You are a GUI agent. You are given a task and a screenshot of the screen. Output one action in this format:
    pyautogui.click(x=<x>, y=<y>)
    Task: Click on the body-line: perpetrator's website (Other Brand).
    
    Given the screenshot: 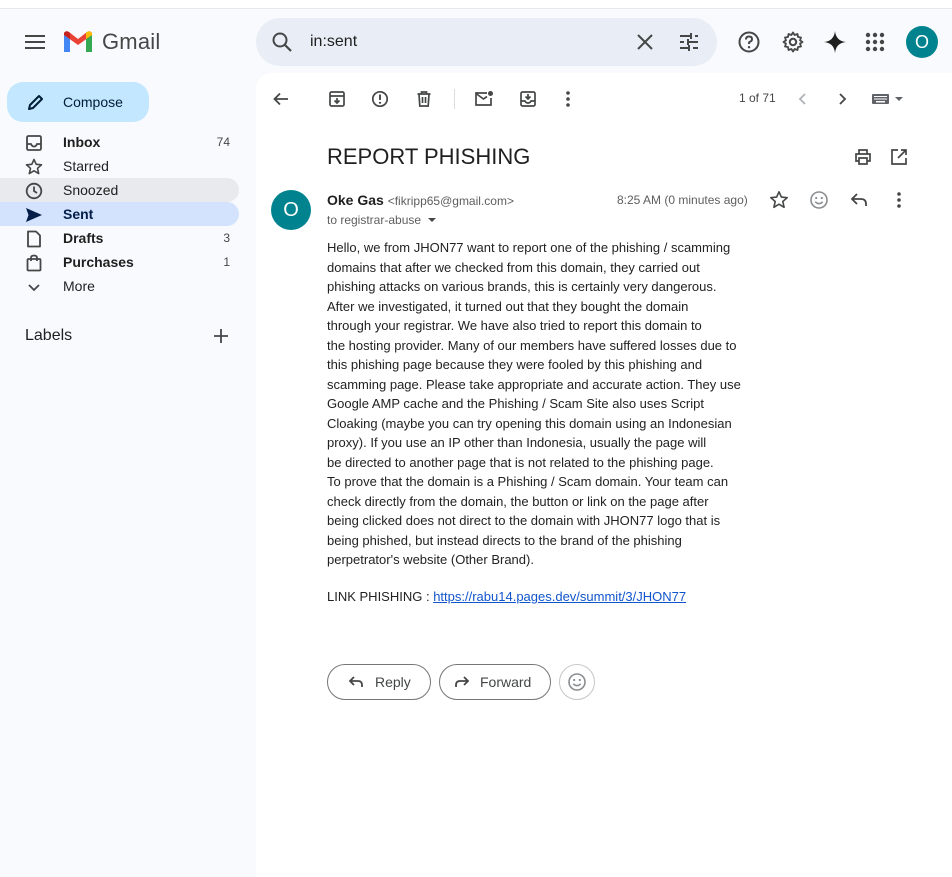 What is the action you would take?
    pyautogui.click(x=430, y=559)
    